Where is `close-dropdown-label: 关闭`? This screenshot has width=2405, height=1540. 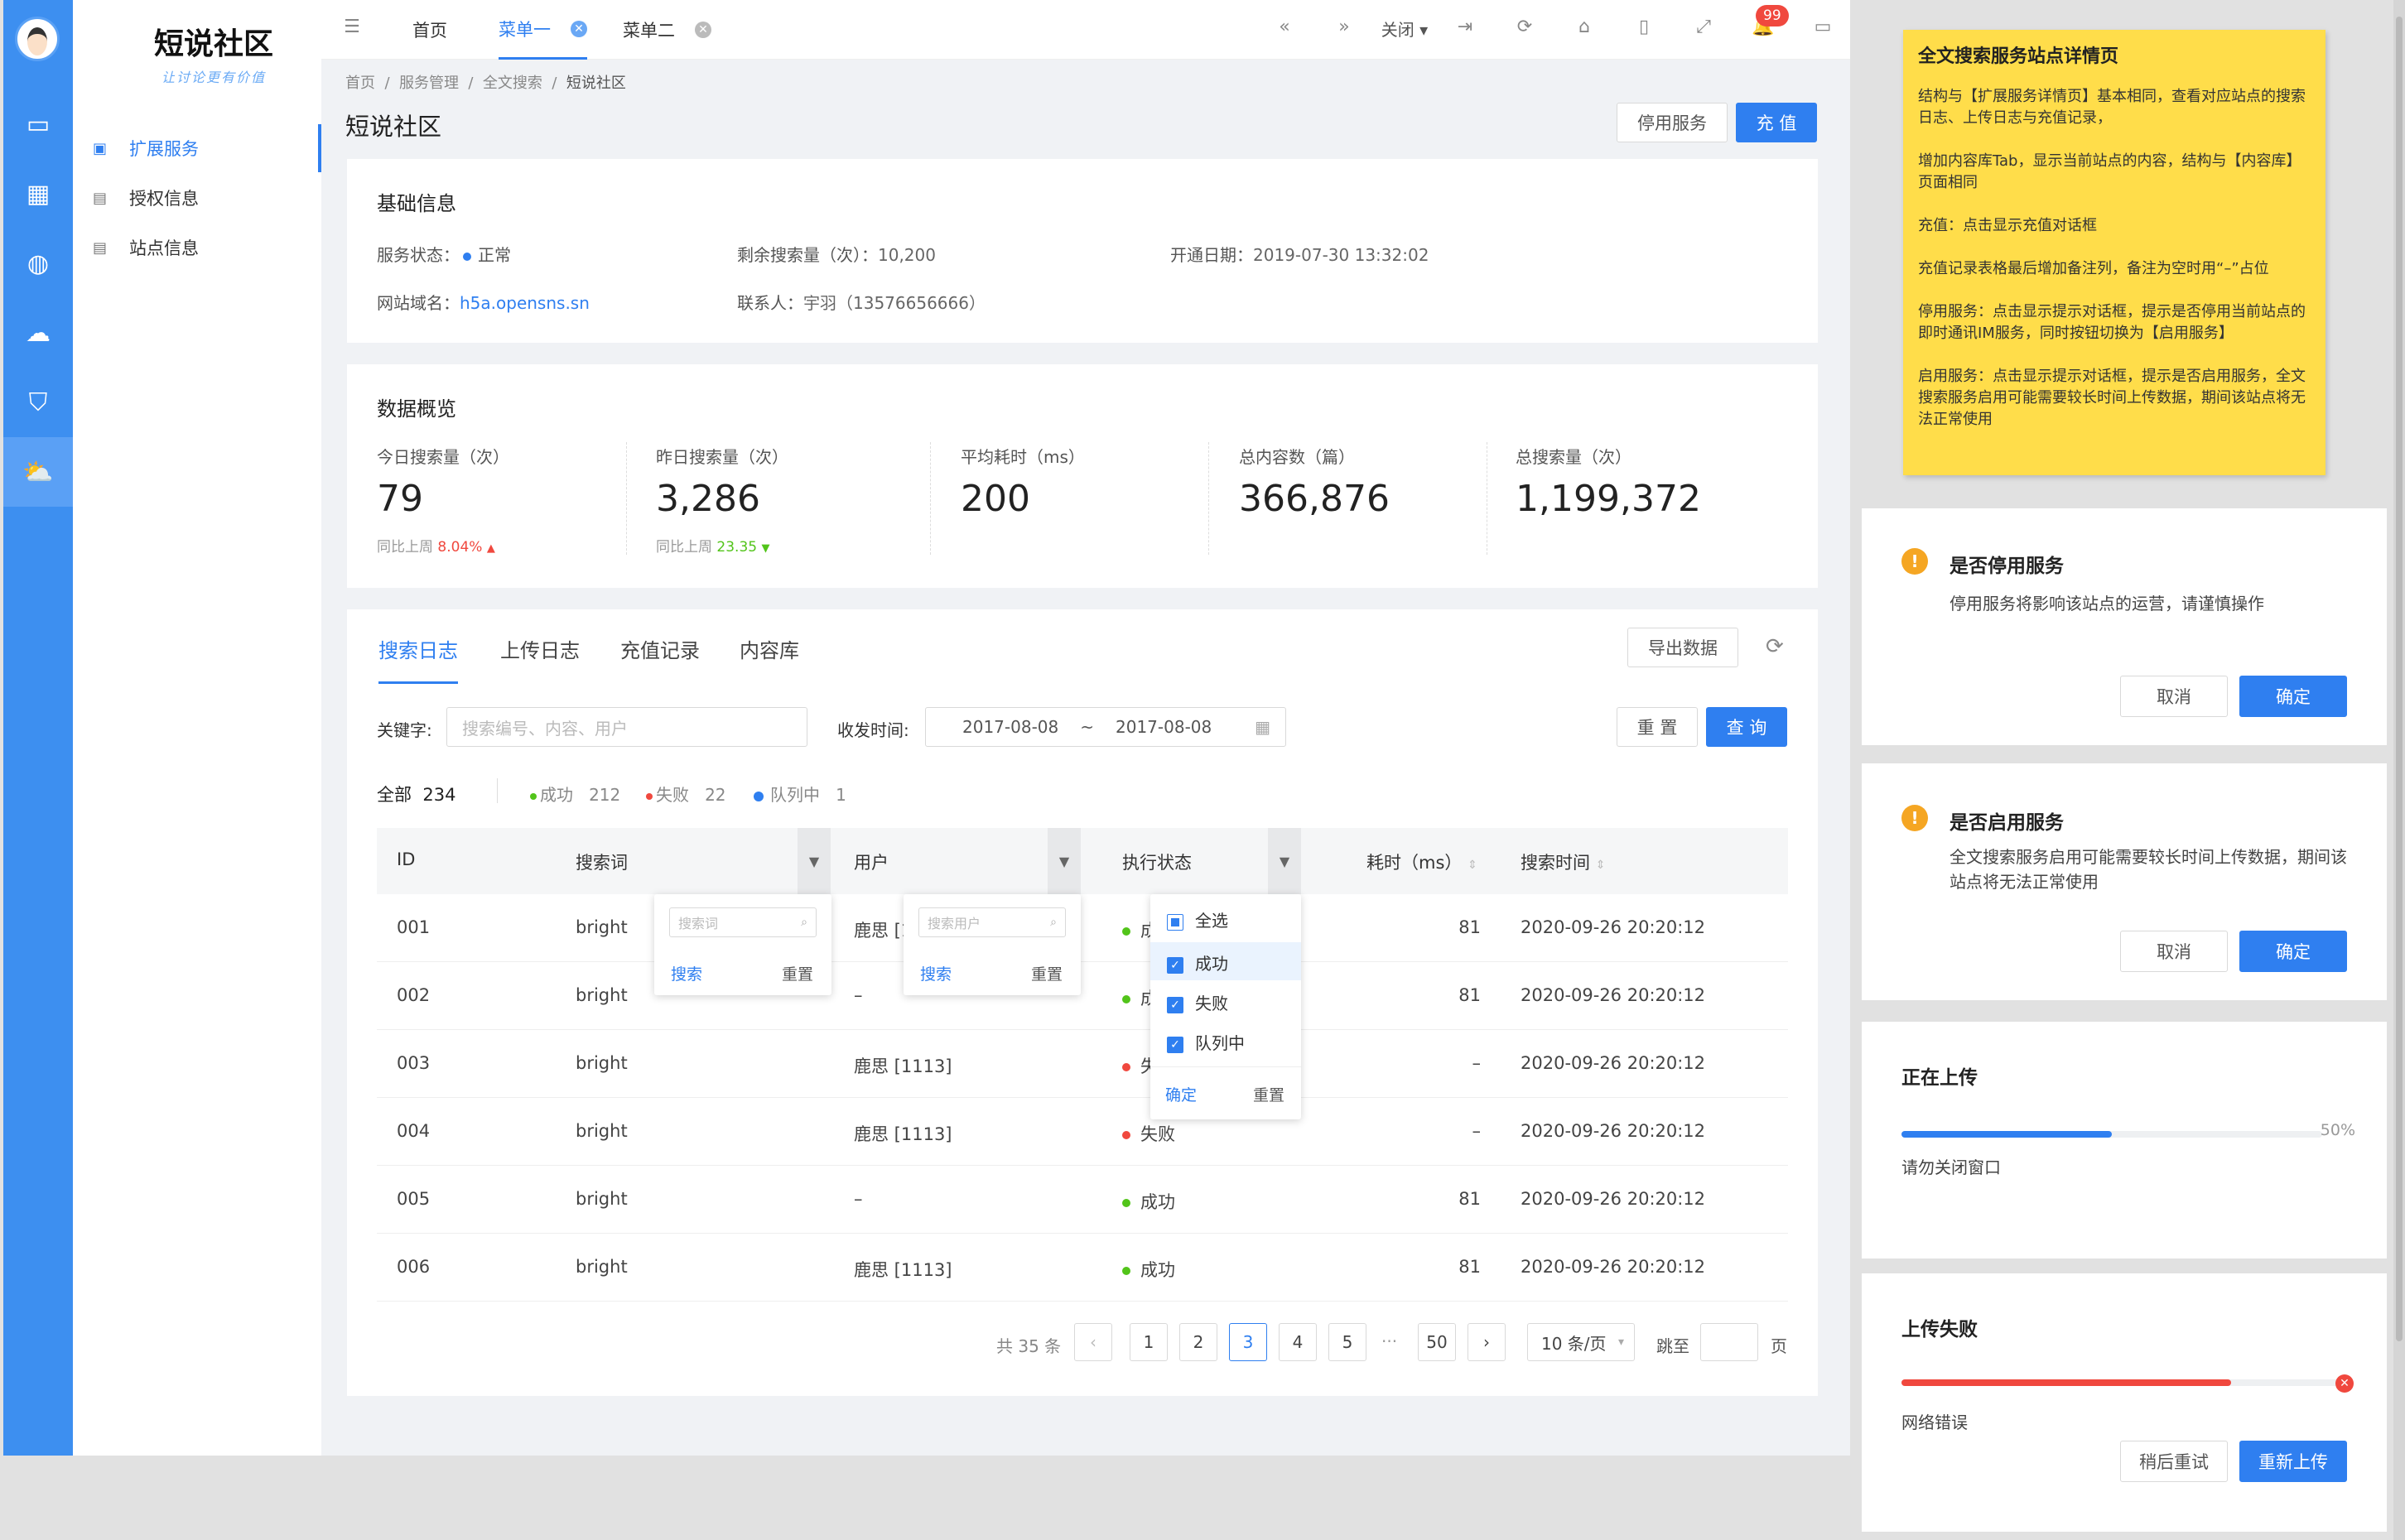
close-dropdown-label: 关闭 is located at coordinates (1398, 30).